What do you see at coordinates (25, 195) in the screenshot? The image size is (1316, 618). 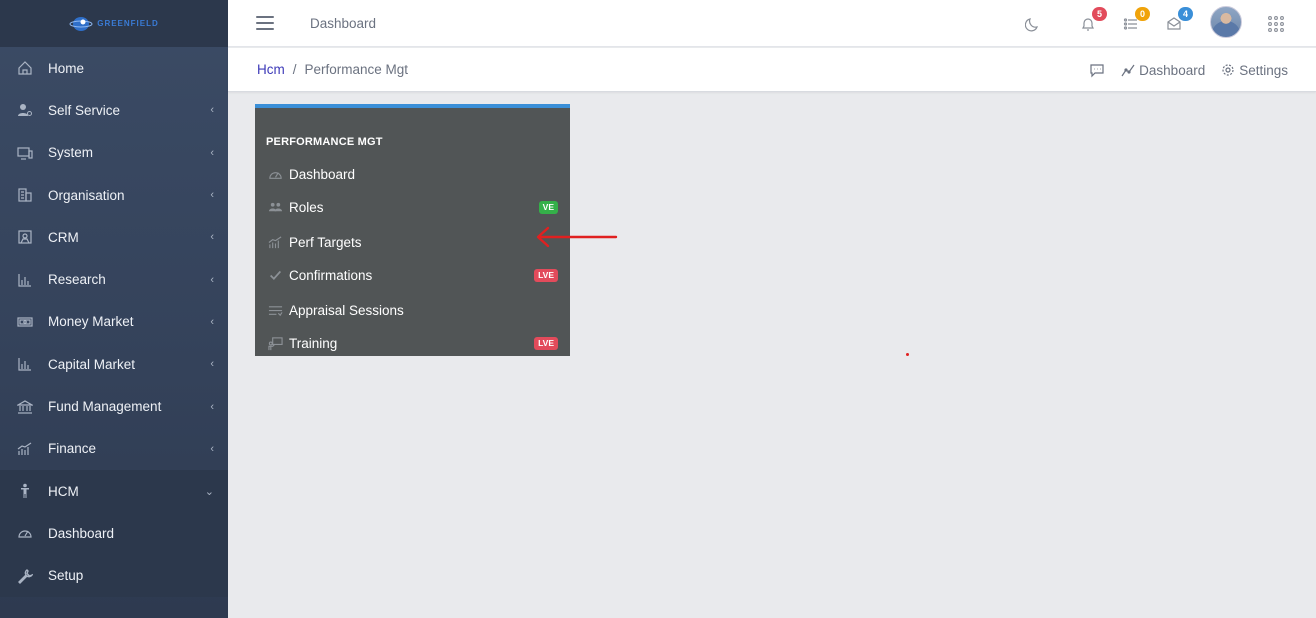 I see `building-icon` at bounding box center [25, 195].